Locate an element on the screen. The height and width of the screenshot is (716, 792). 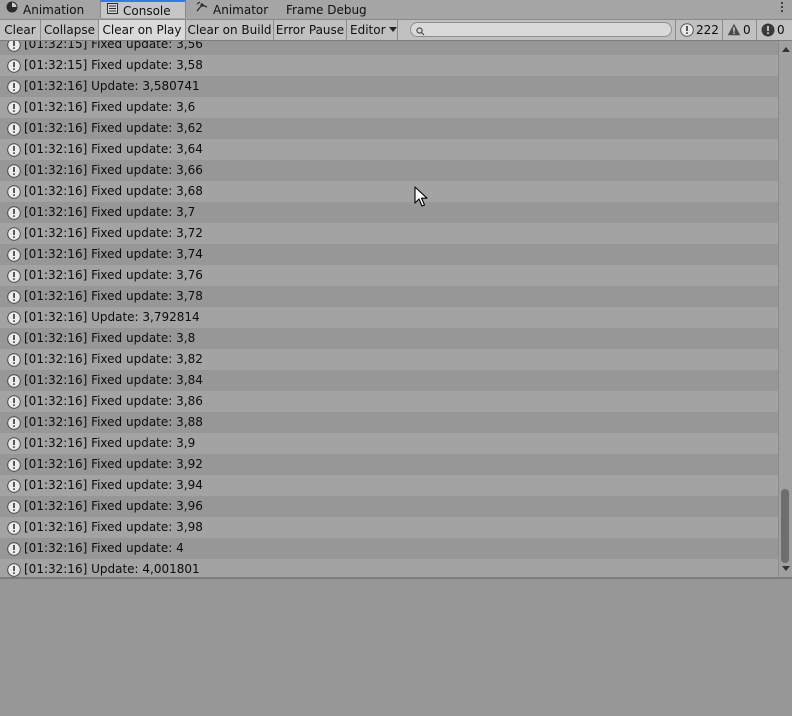
scroll-down-icon is located at coordinates (786, 568).